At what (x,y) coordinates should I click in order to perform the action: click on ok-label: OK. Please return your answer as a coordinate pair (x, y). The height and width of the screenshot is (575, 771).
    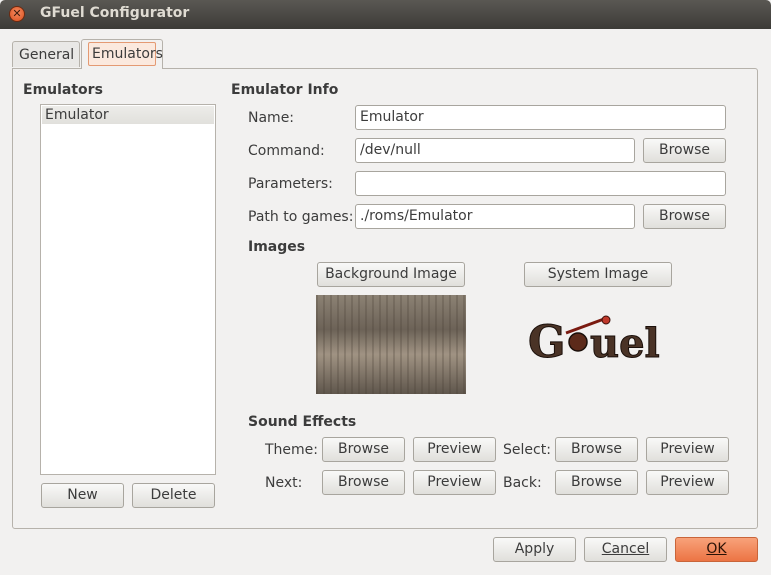
    Looking at the image, I should click on (716, 549).